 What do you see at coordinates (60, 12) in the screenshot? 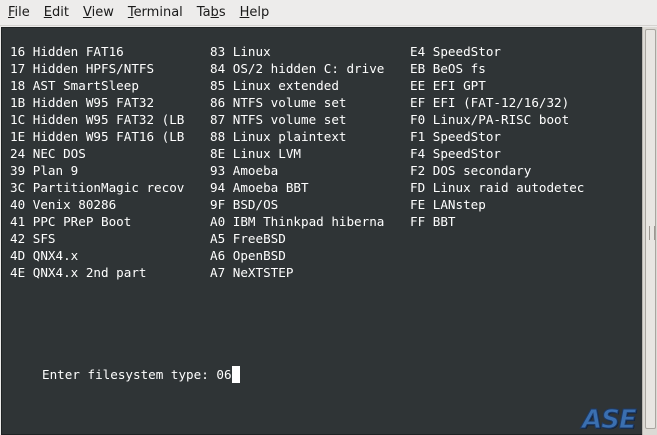
I see `menu-label-rest: dit` at bounding box center [60, 12].